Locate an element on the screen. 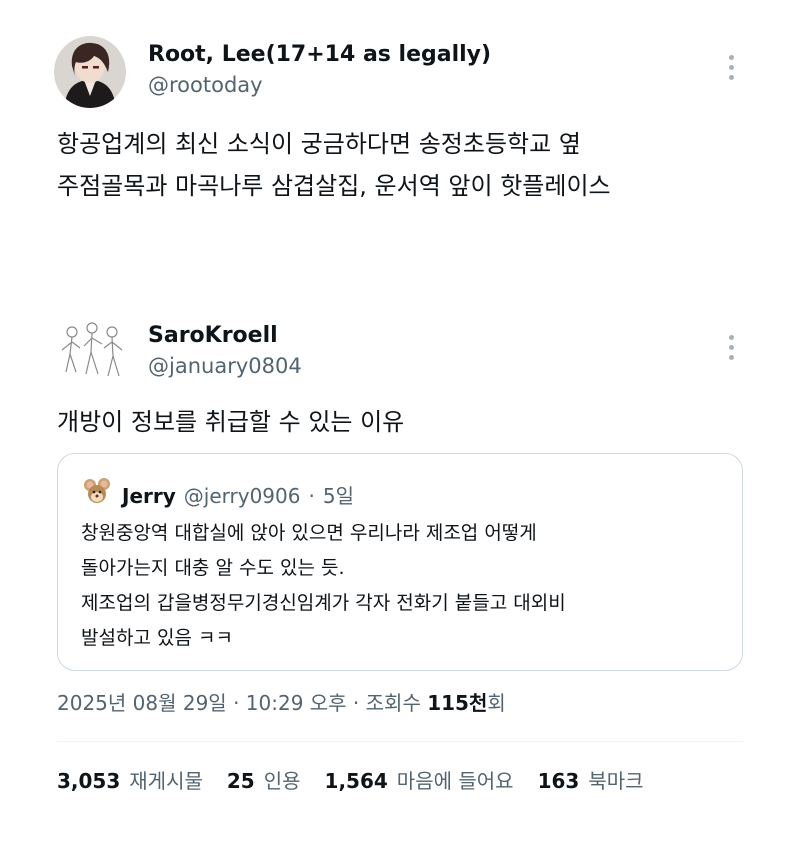  sarokroell-avatar is located at coordinates (92, 354).